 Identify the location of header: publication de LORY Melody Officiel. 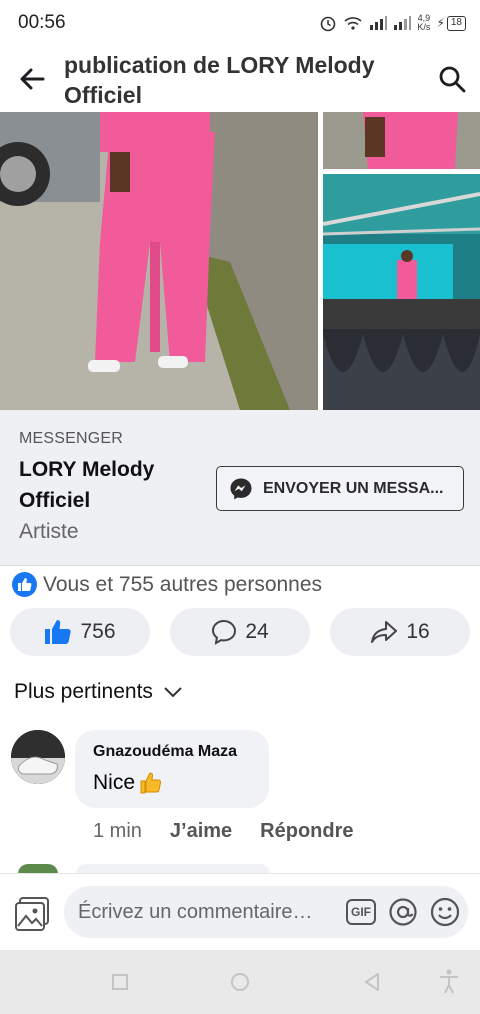
(240, 79).